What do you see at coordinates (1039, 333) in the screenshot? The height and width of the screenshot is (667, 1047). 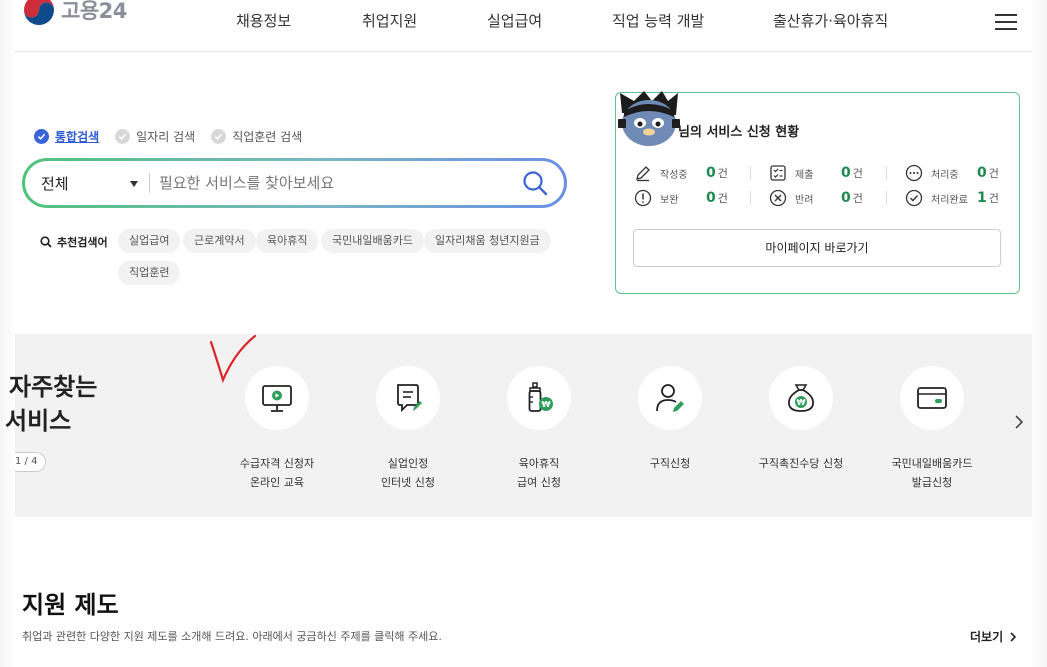 I see `page-right-edge` at bounding box center [1039, 333].